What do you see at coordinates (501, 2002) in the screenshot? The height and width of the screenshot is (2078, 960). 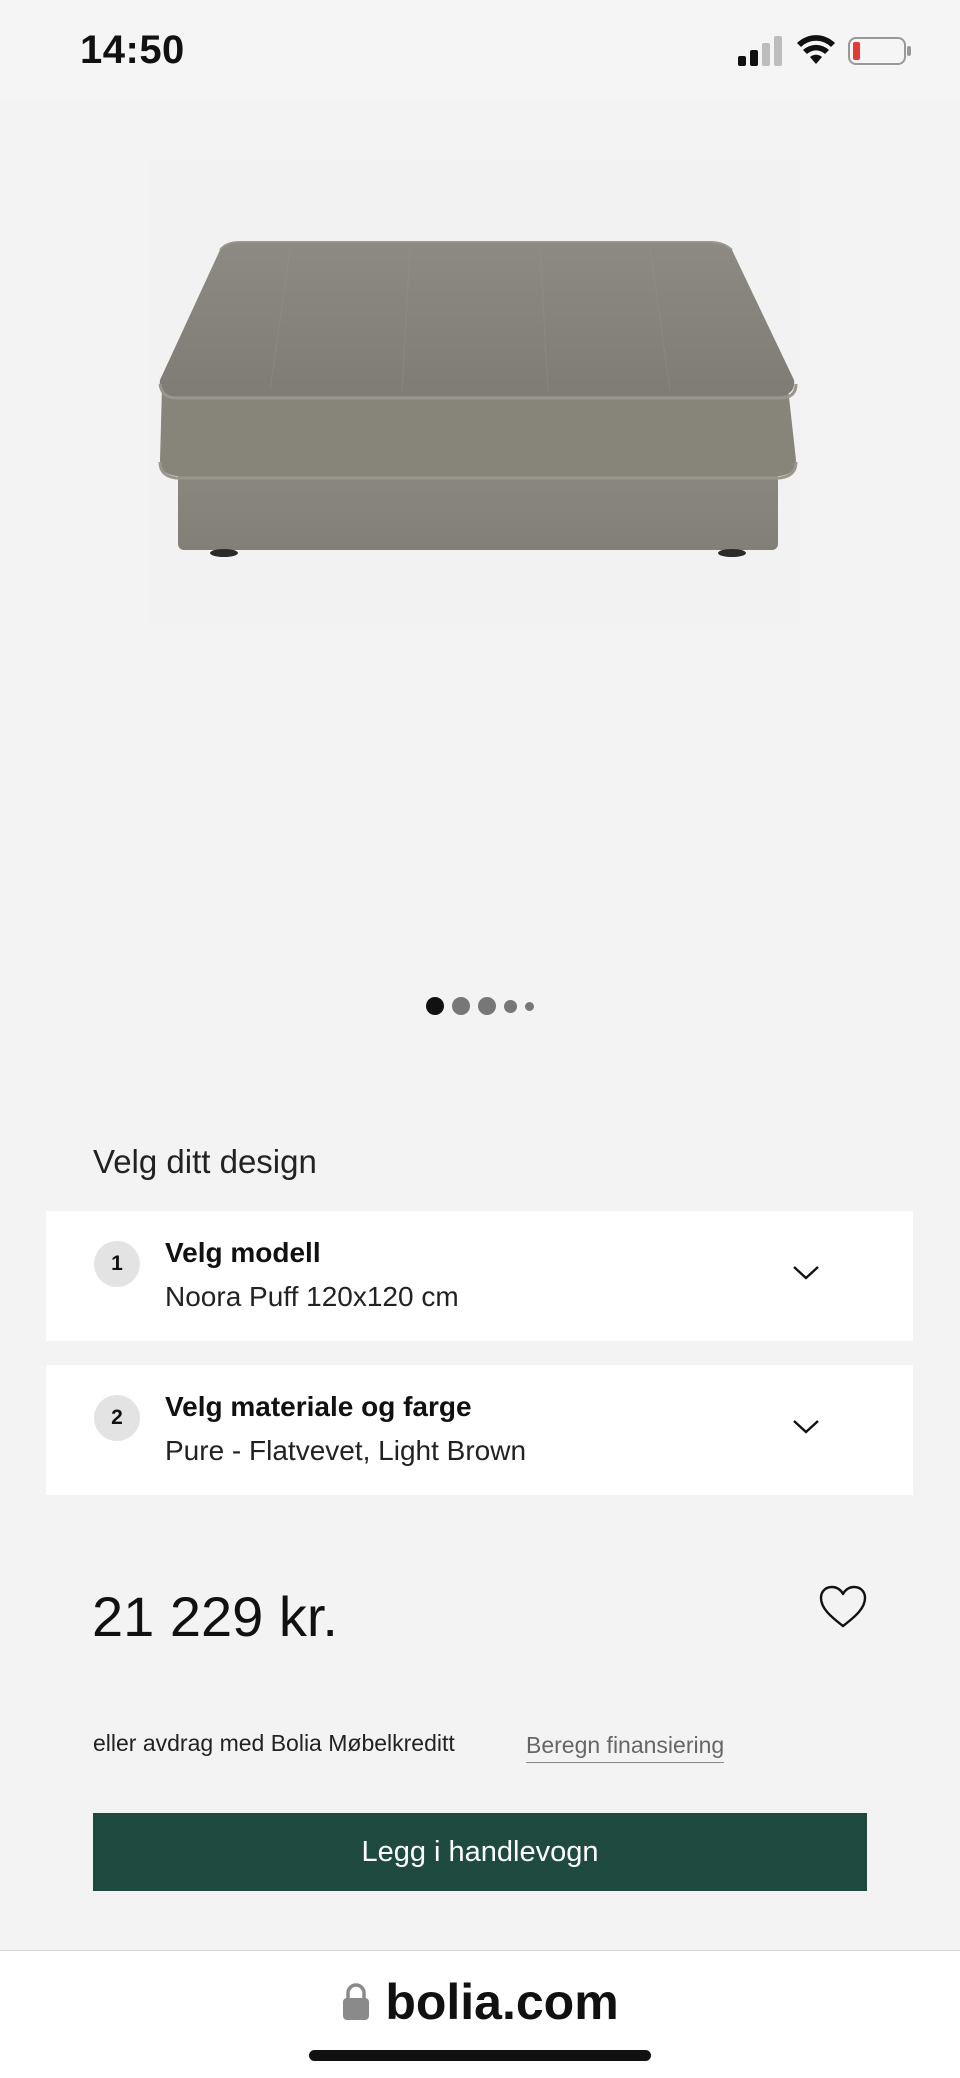 I see `url-text: bolia.com` at bounding box center [501, 2002].